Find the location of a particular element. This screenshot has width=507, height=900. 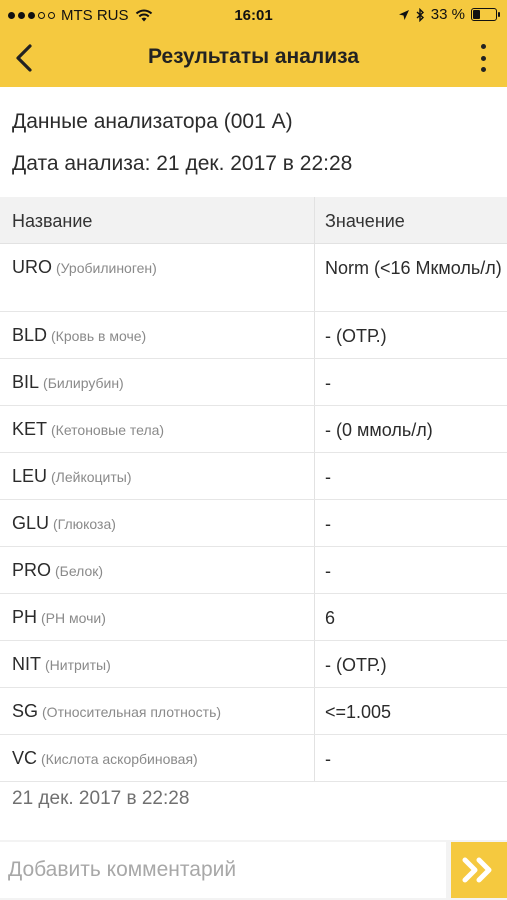

battery-icon is located at coordinates (485, 14).